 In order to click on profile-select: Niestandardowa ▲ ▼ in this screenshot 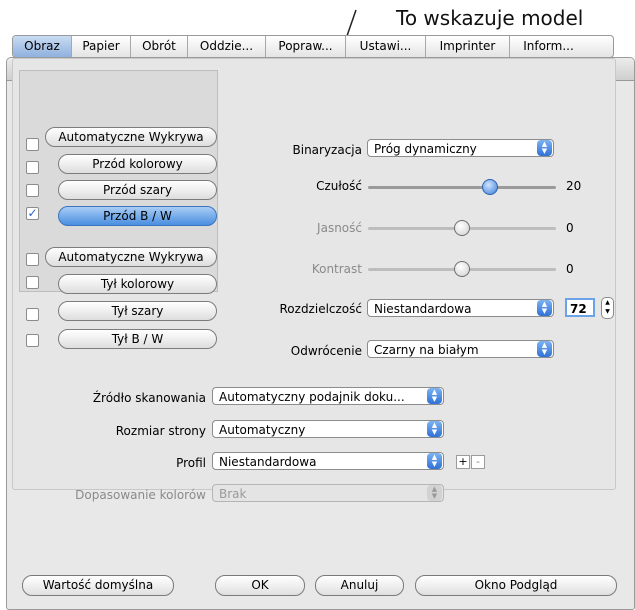, I will do `click(328, 461)`.